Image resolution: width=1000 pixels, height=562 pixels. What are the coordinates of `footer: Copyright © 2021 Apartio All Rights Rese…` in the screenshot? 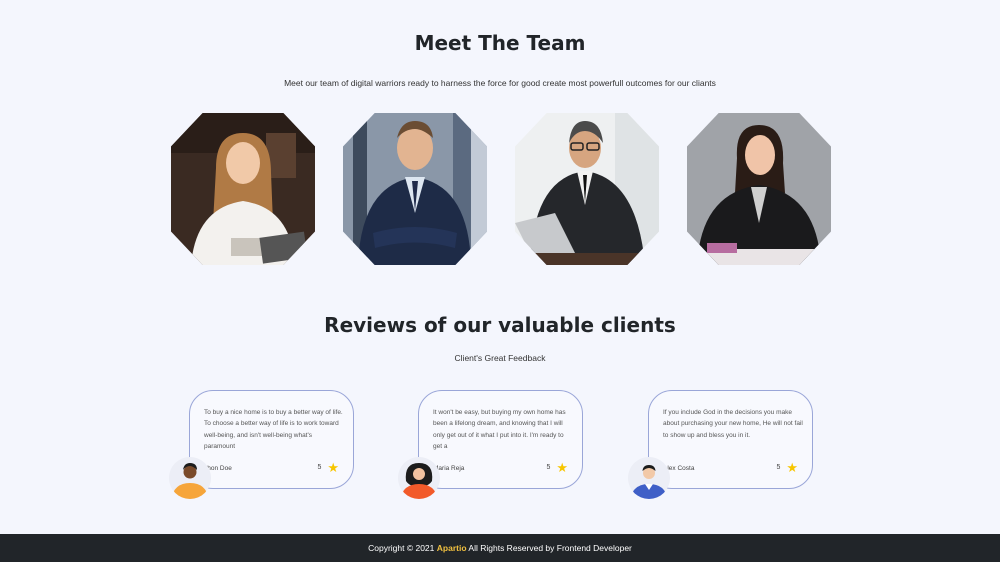 It's located at (500, 548).